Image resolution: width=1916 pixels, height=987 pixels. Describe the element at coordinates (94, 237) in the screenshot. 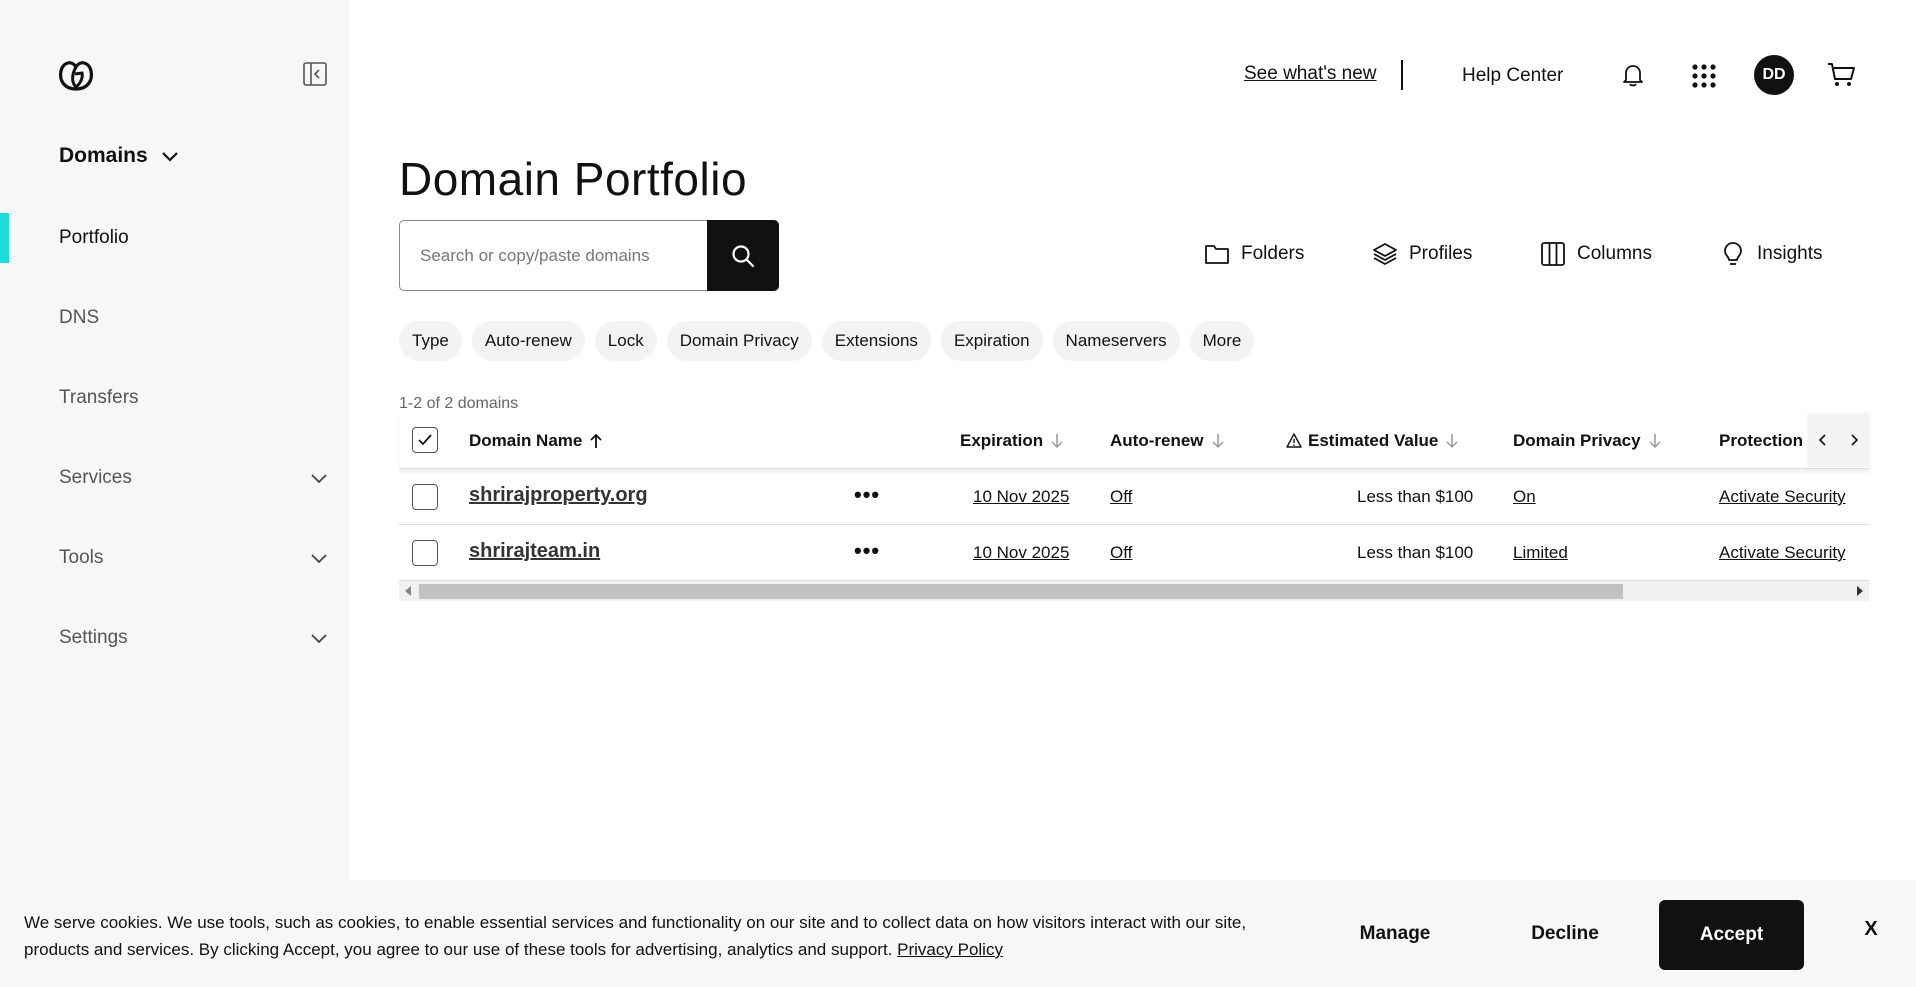

I see `sidebar-item-label: Portfolio` at that location.